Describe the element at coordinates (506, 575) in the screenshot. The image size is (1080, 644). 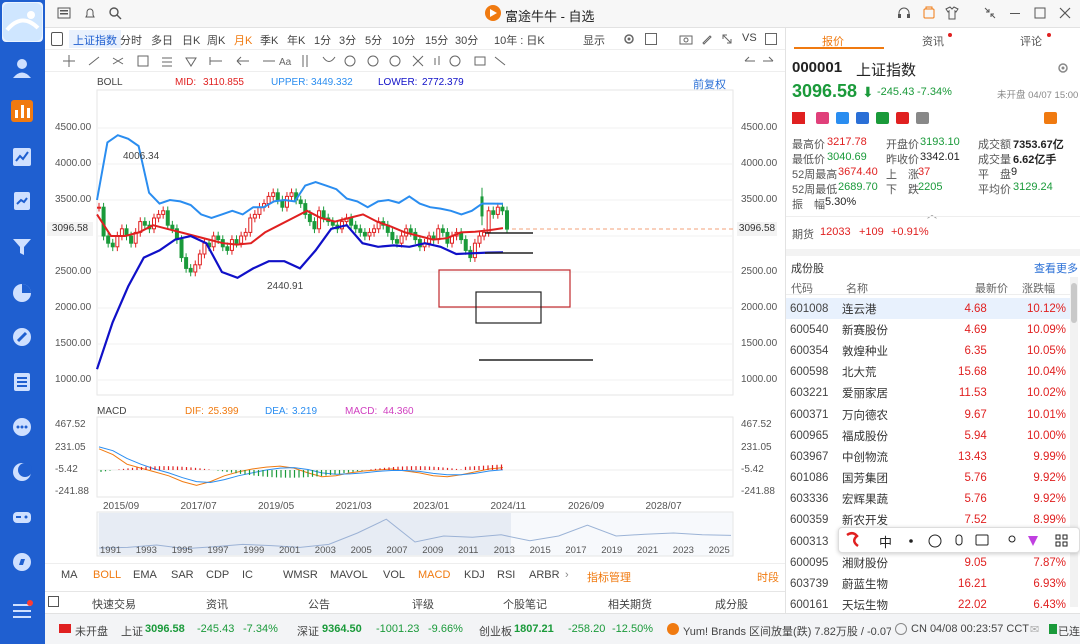
I see `indicator-tab: RSI` at that location.